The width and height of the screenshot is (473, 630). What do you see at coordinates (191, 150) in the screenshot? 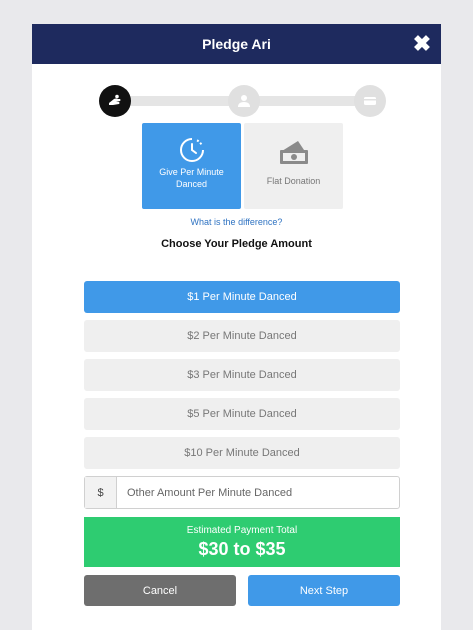
I see `clock-icon` at bounding box center [191, 150].